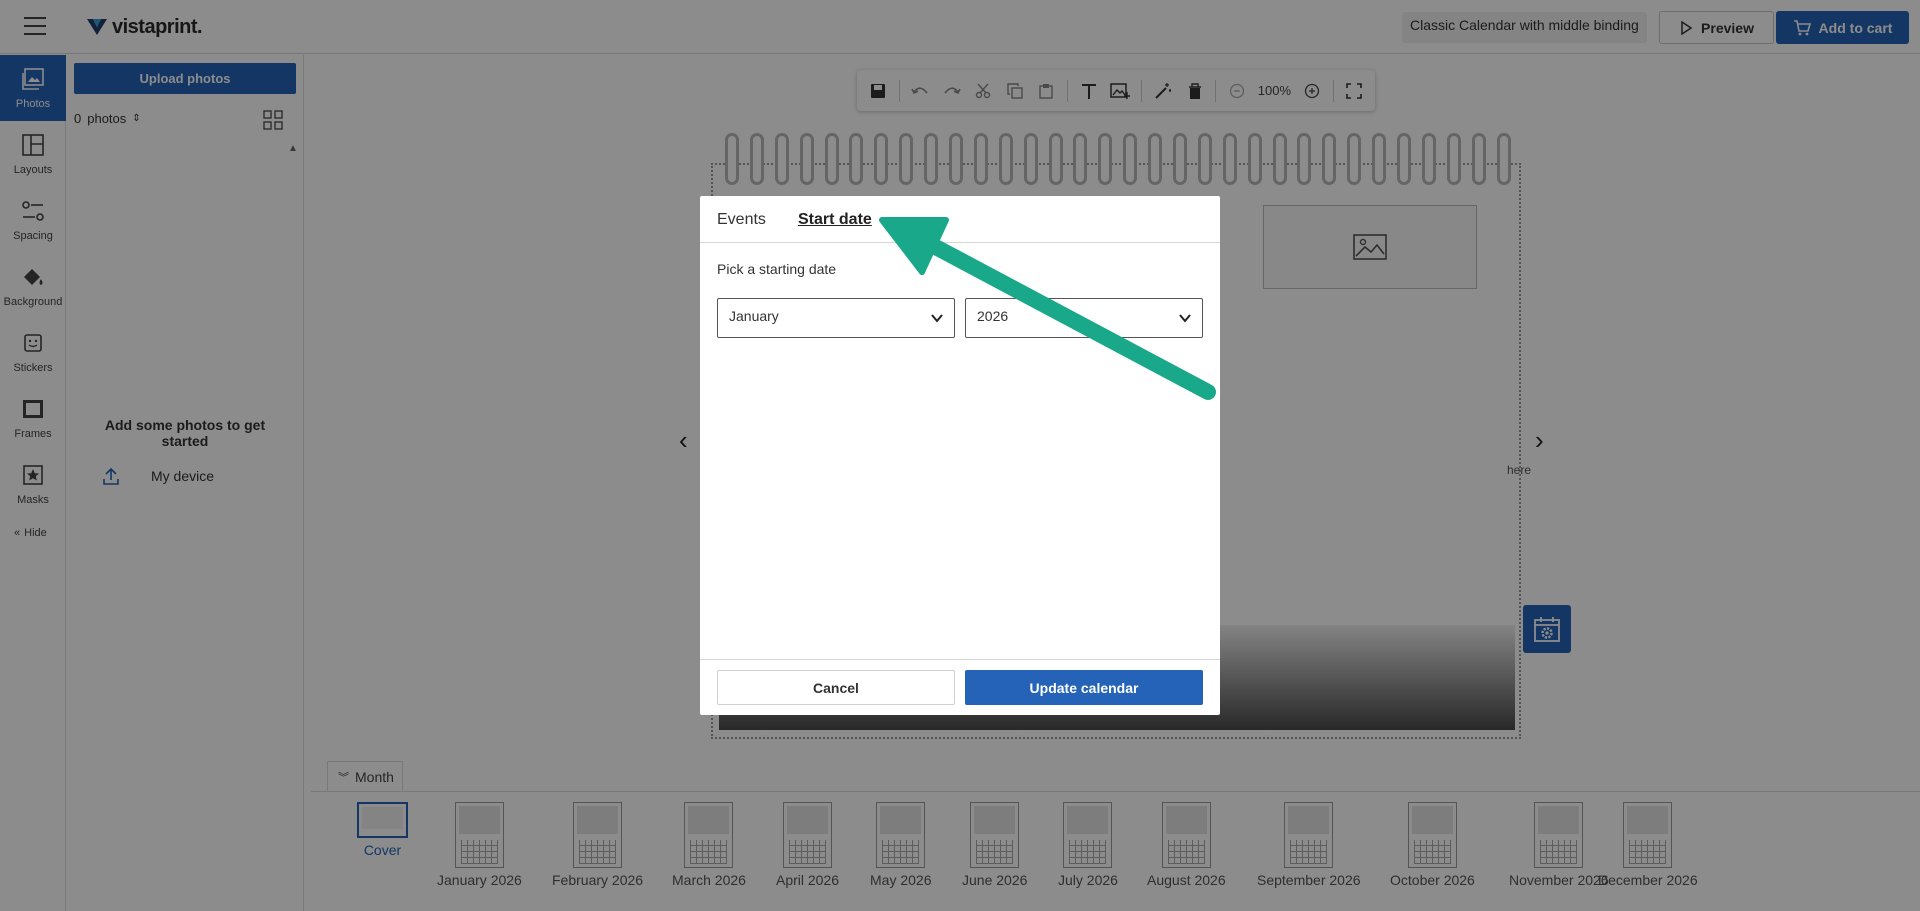  What do you see at coordinates (836, 318) in the screenshot?
I see `month-select: January` at bounding box center [836, 318].